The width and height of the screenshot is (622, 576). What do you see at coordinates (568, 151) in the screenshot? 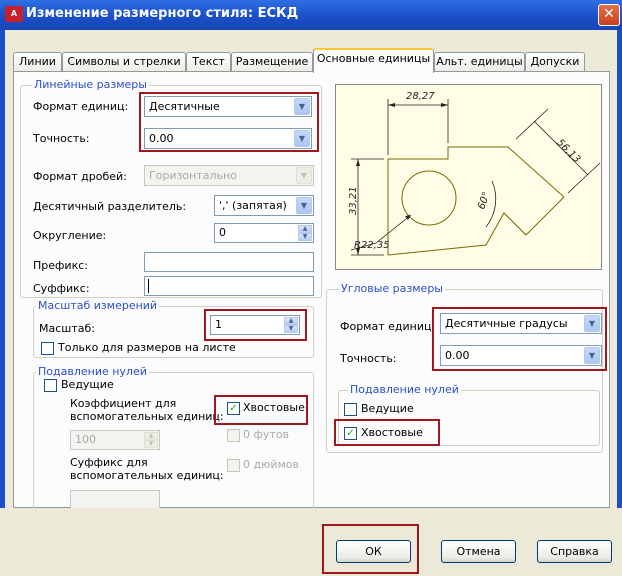
I see `dim-right-text: 56,13` at bounding box center [568, 151].